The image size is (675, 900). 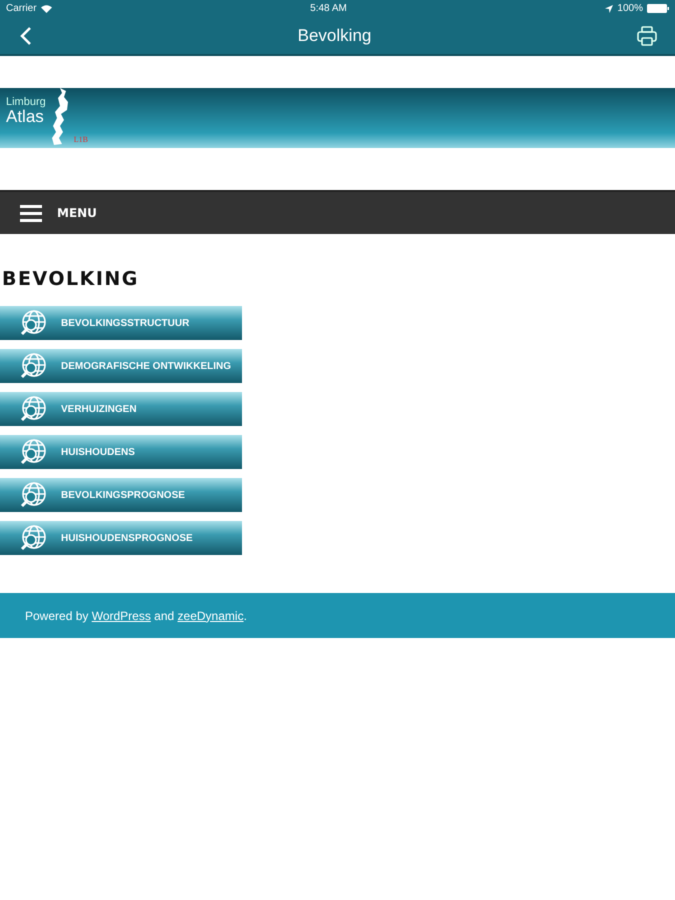 I want to click on category-button: HUISHOUDENS, so click(x=121, y=452).